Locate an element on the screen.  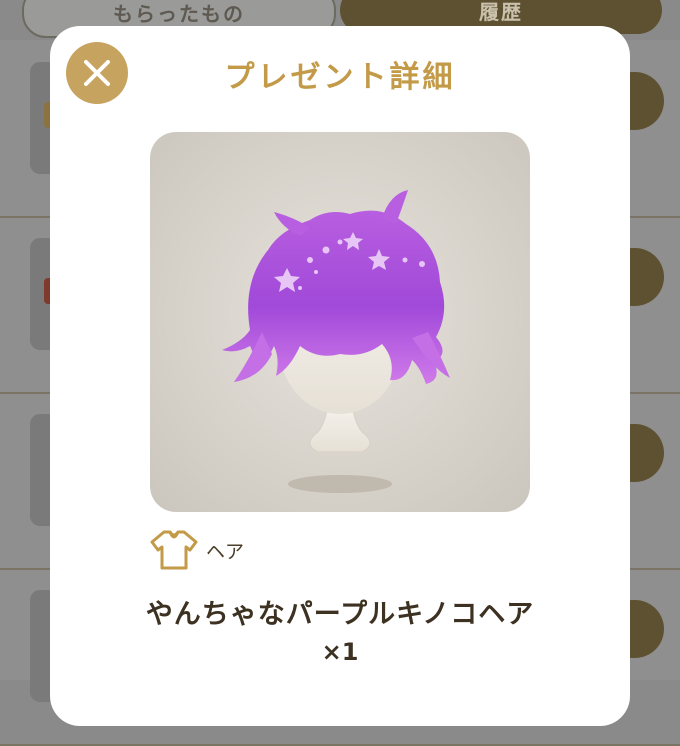
purple-hair-wig-illustration is located at coordinates (336, 341).